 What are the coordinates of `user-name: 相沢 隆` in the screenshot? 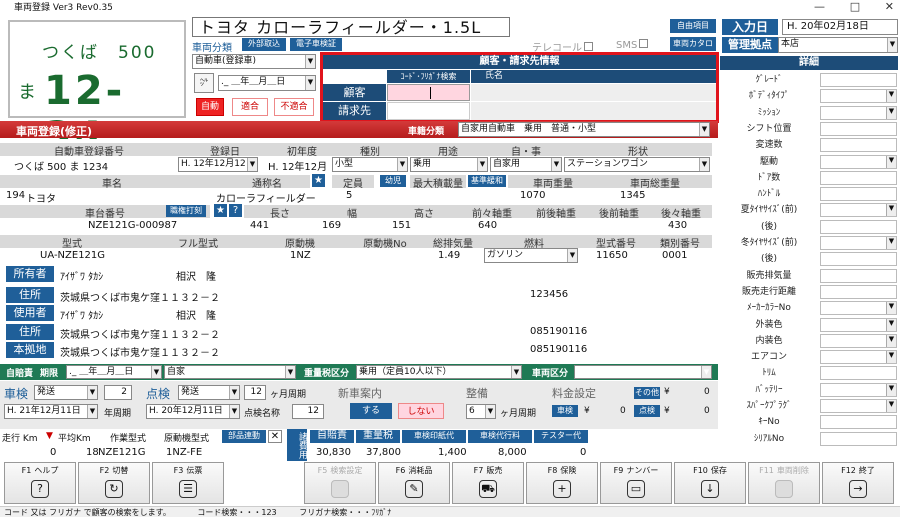 It's located at (196, 314).